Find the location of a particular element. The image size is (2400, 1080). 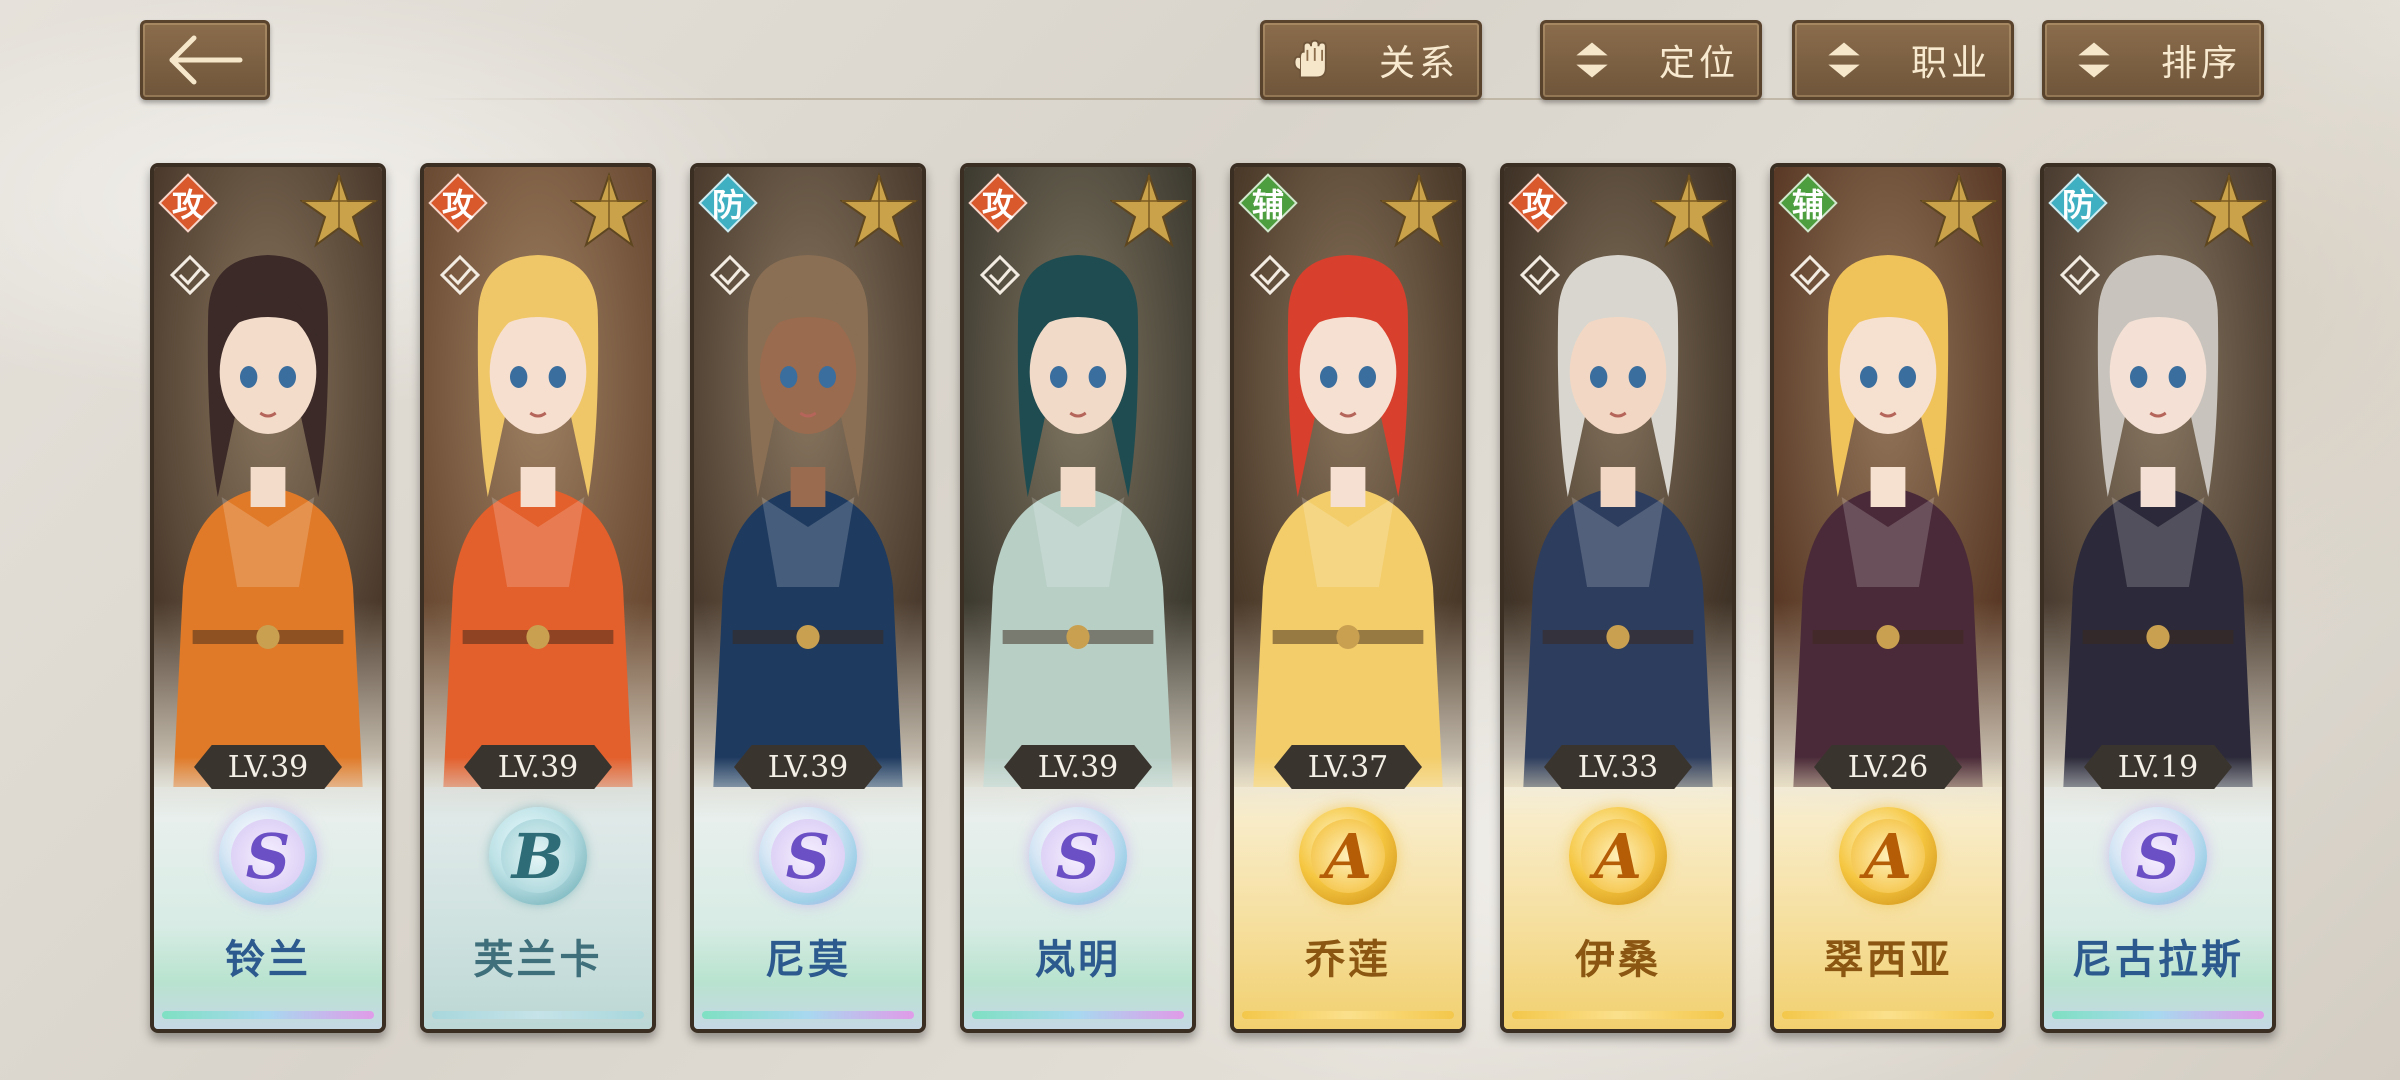

character-card: 辅 LV.37 A 乔莲 is located at coordinates (1348, 598).